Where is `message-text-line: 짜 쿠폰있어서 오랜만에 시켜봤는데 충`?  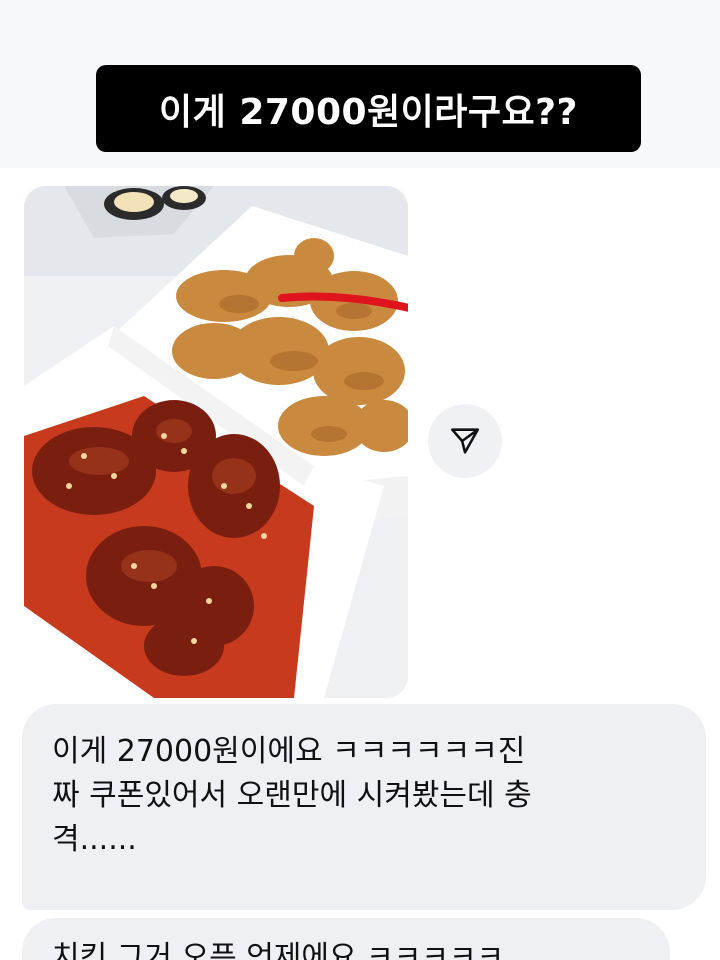
message-text-line: 짜 쿠폰있어서 오랜만에 시켜봤는데 충 is located at coordinates (292, 795).